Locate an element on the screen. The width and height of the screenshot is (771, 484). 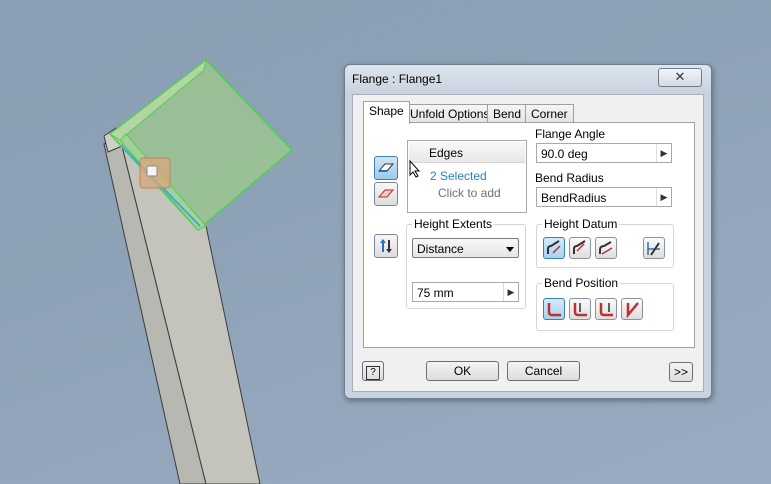
loop-select-icon is located at coordinates (386, 193).